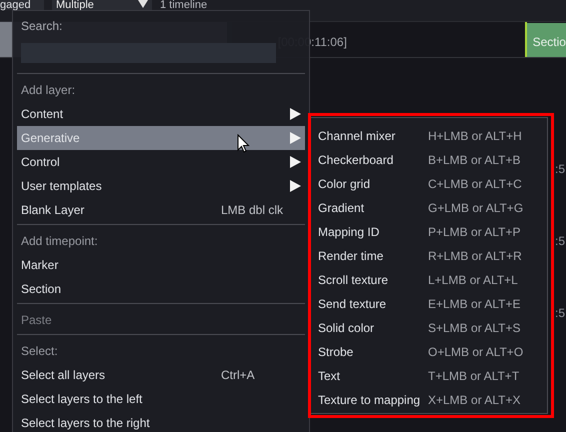 The height and width of the screenshot is (432, 566). Describe the element at coordinates (39, 351) in the screenshot. I see `section-header: Select:` at that location.